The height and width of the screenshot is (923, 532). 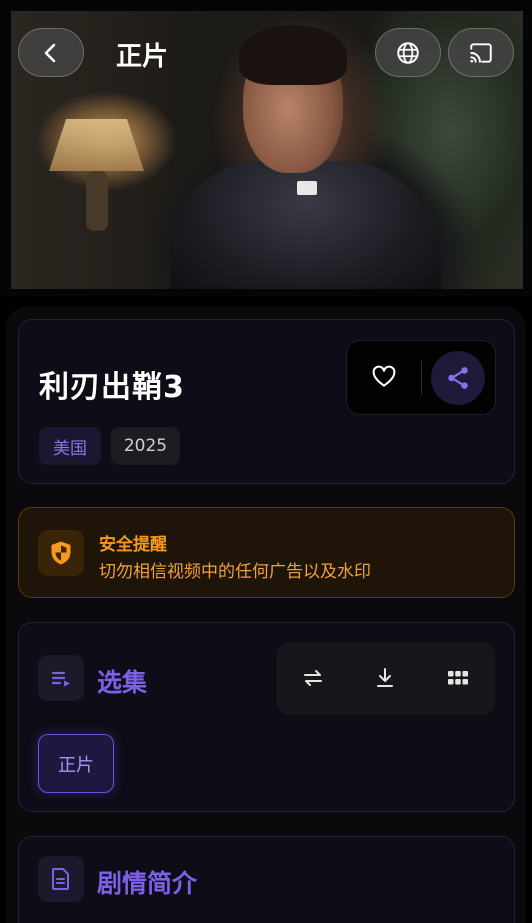 I want to click on share-button, so click(x=458, y=378).